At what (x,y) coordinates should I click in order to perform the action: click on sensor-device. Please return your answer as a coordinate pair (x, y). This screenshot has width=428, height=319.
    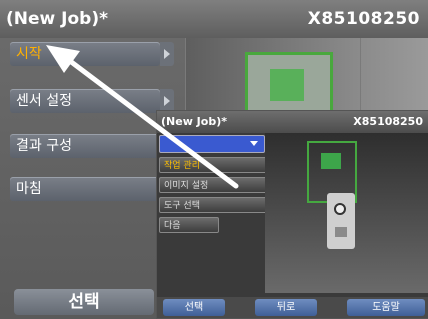
    Looking at the image, I should click on (341, 221).